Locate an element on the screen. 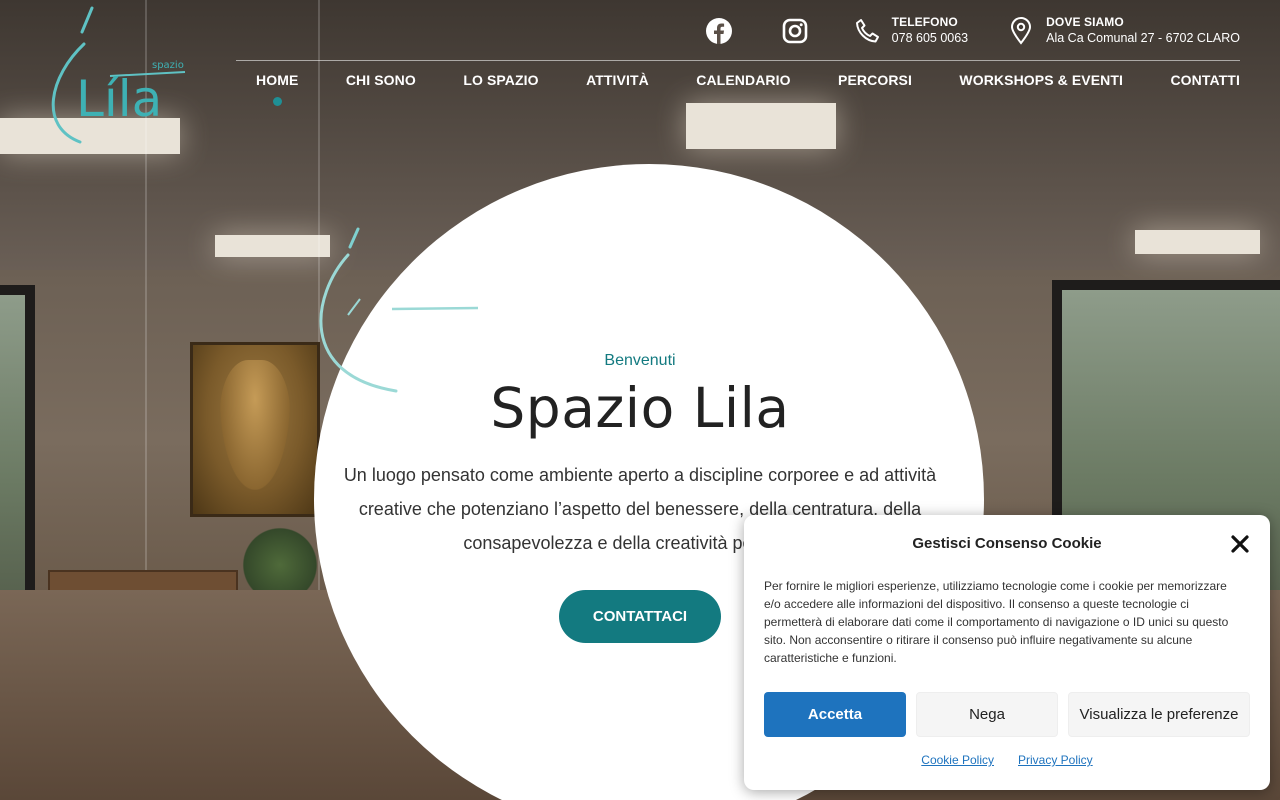 This screenshot has width=1280, height=800. phone-contact: TELEFONO 078 605 0063 is located at coordinates (911, 31).